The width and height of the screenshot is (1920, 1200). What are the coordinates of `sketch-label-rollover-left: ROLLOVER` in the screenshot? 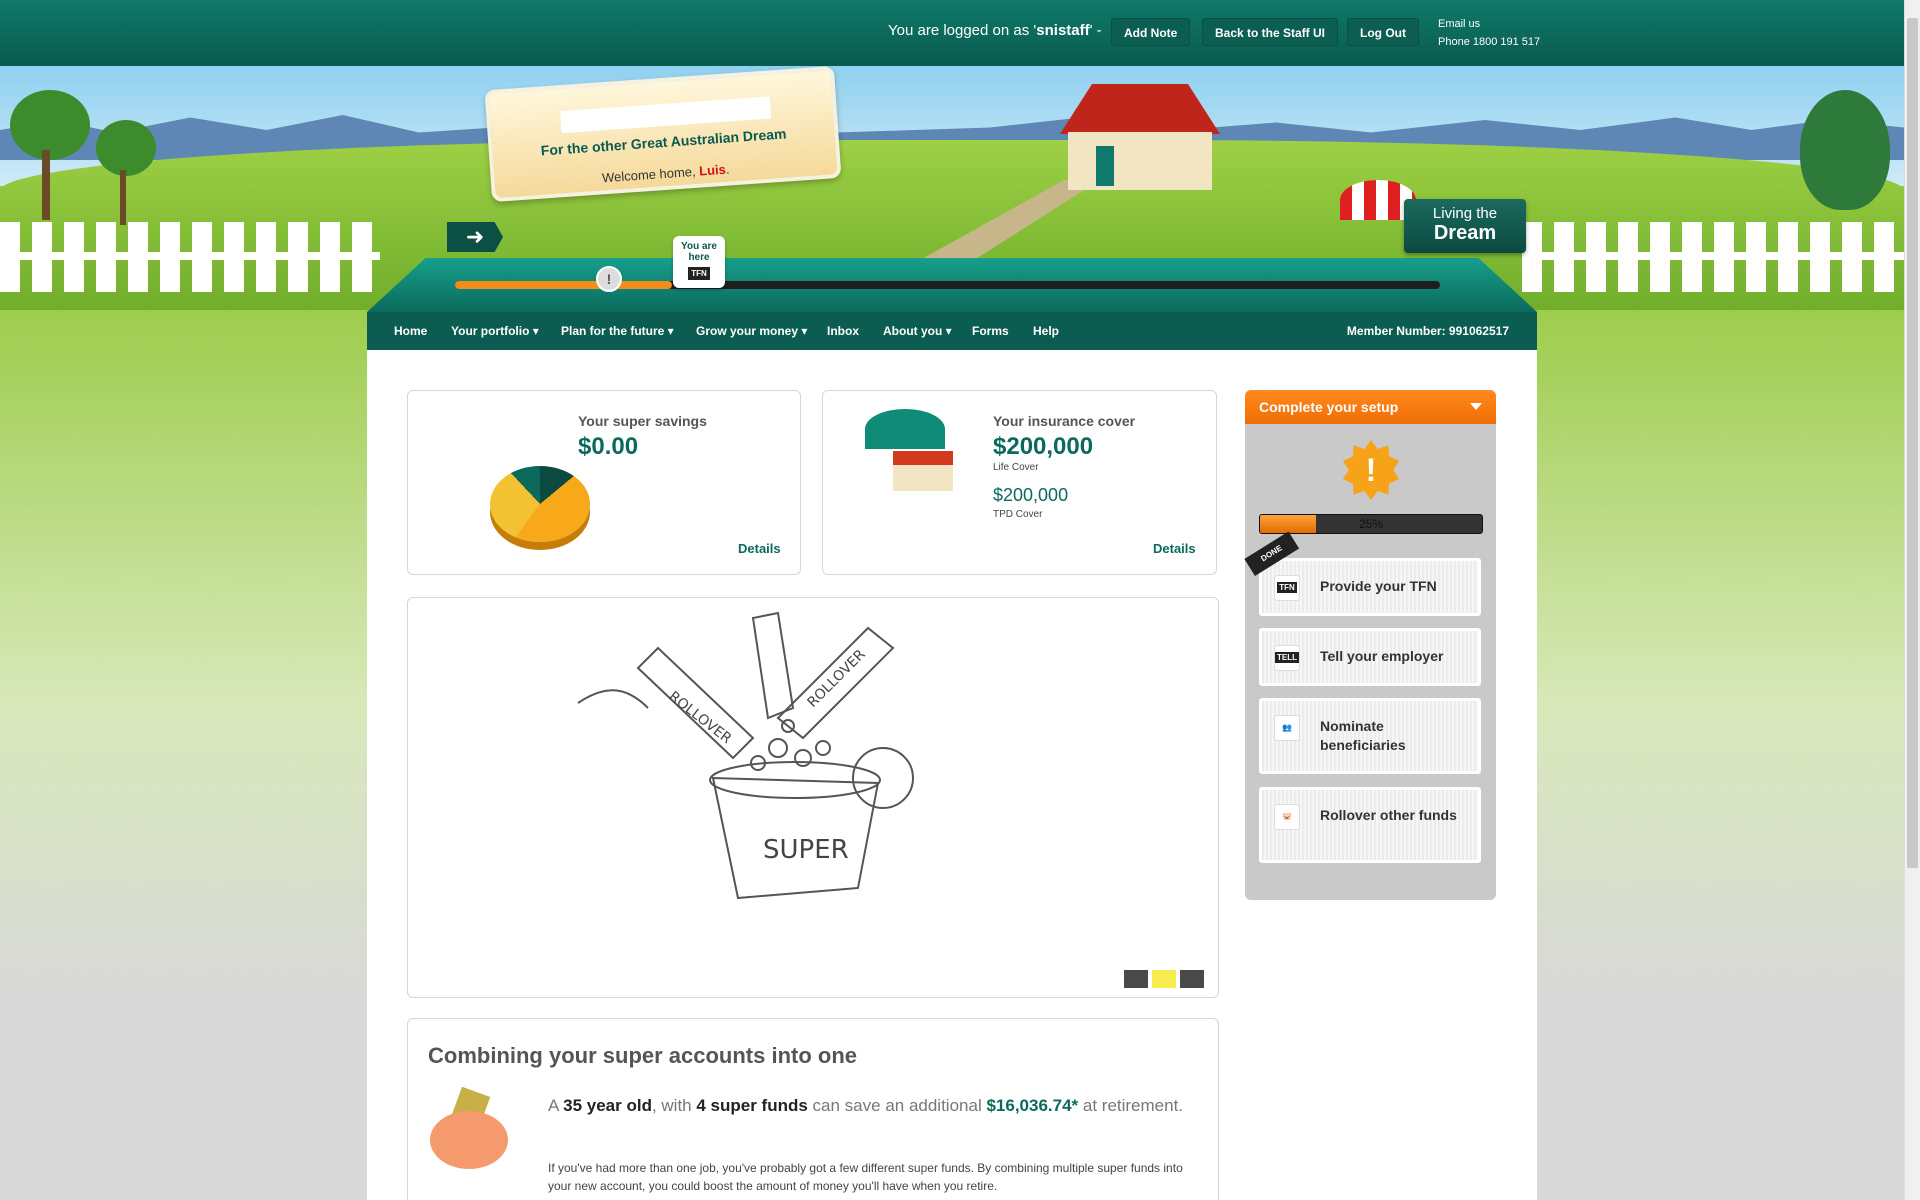 It's located at (700, 718).